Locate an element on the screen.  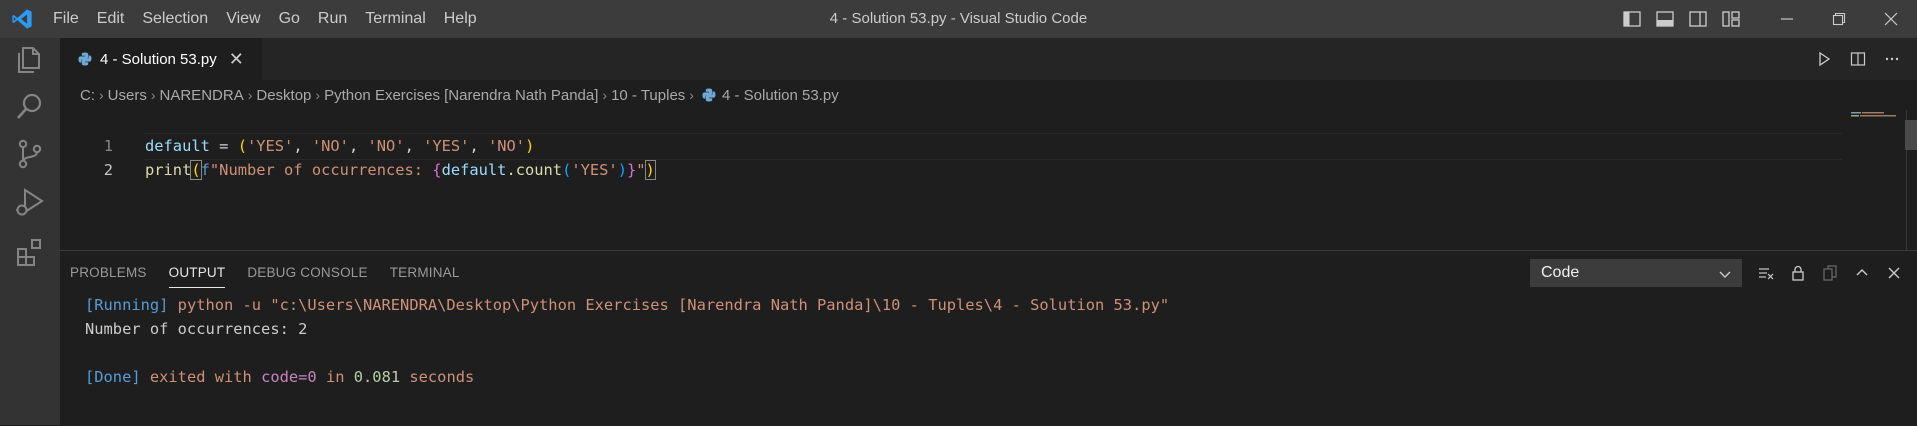
clear-output-icon is located at coordinates (1766, 273).